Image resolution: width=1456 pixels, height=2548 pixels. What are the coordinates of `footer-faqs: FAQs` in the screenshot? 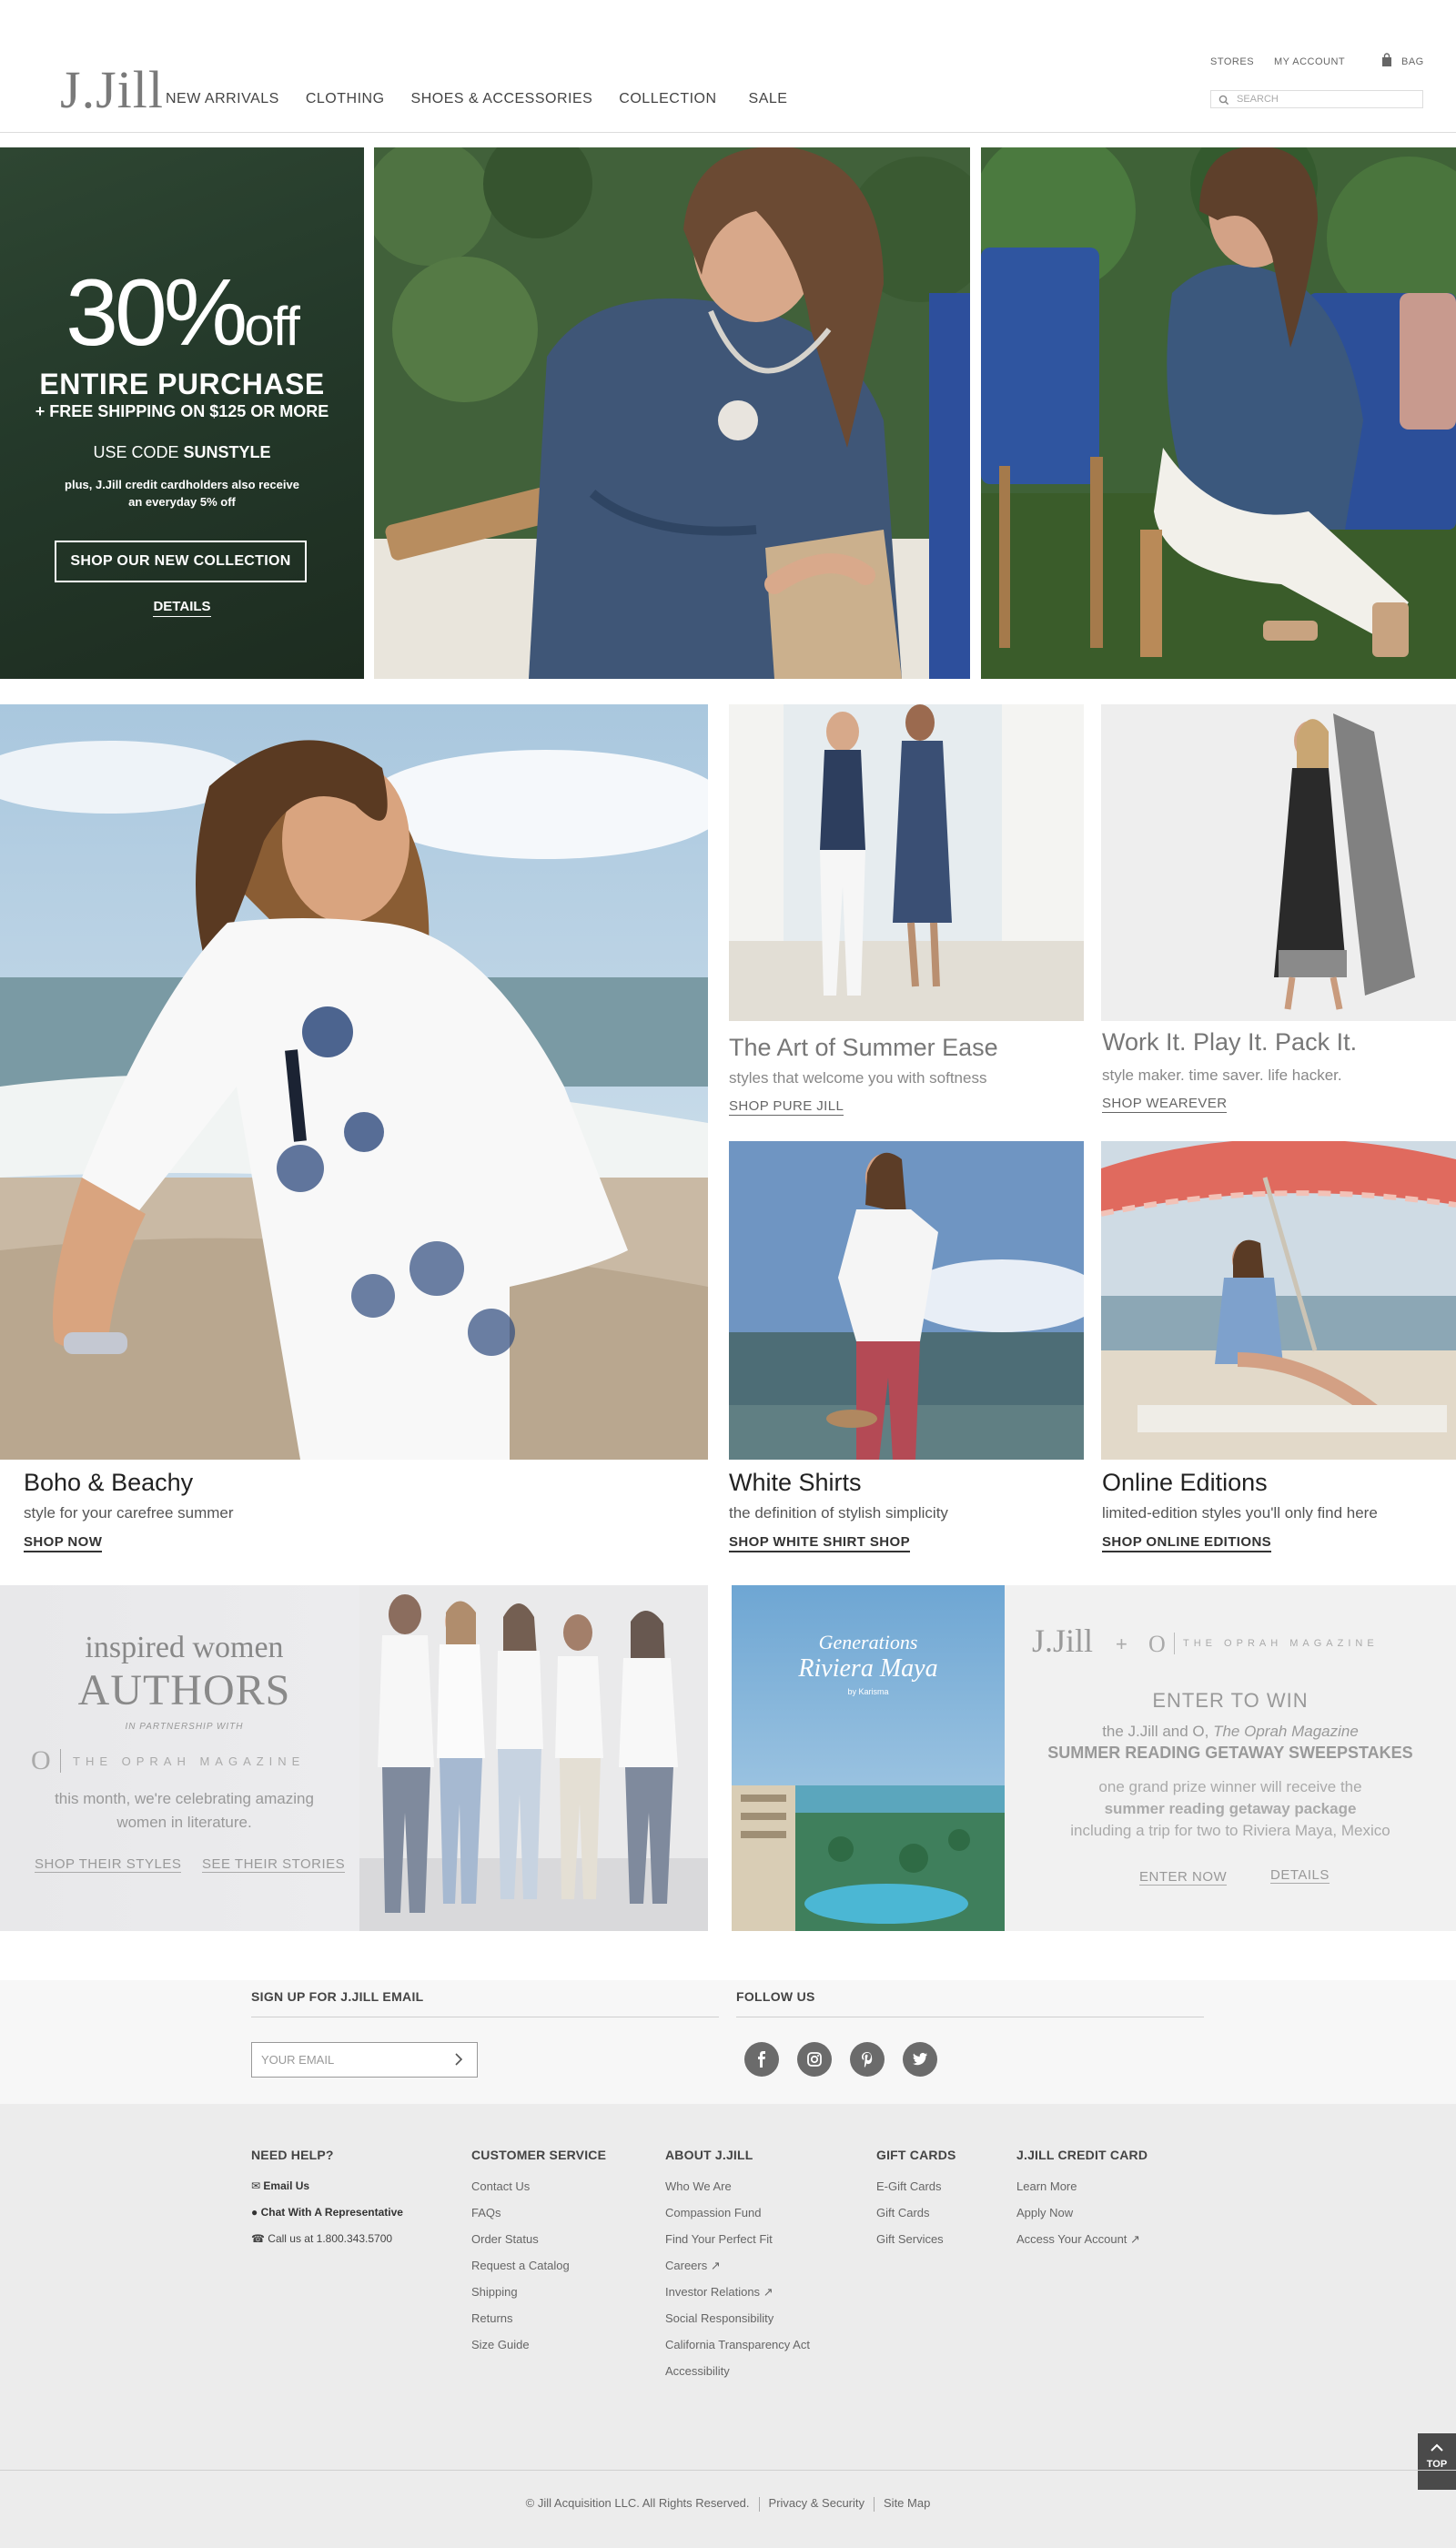 It's located at (521, 2219).